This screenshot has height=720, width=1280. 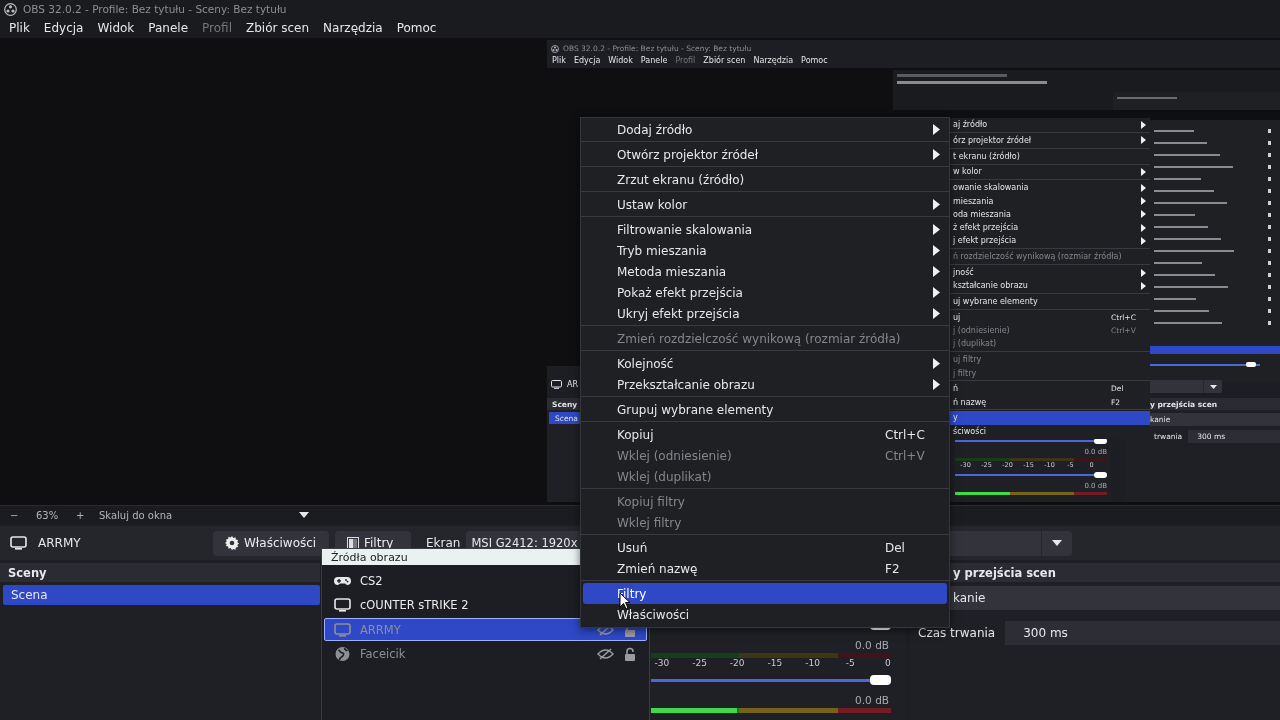 I want to click on duration-field: 300 ms, so click(x=1142, y=633).